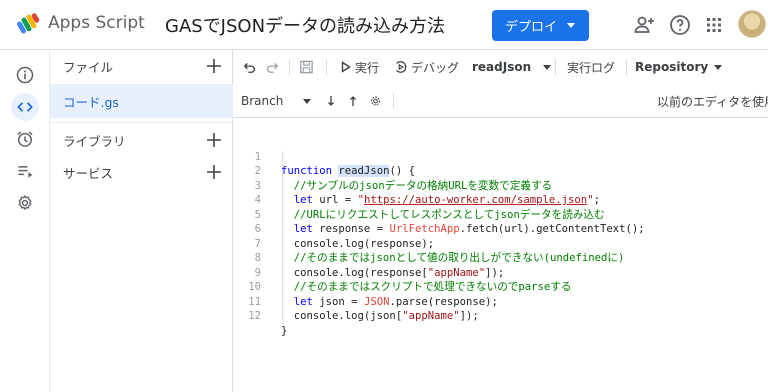  What do you see at coordinates (250, 67) in the screenshot?
I see `undo-icon` at bounding box center [250, 67].